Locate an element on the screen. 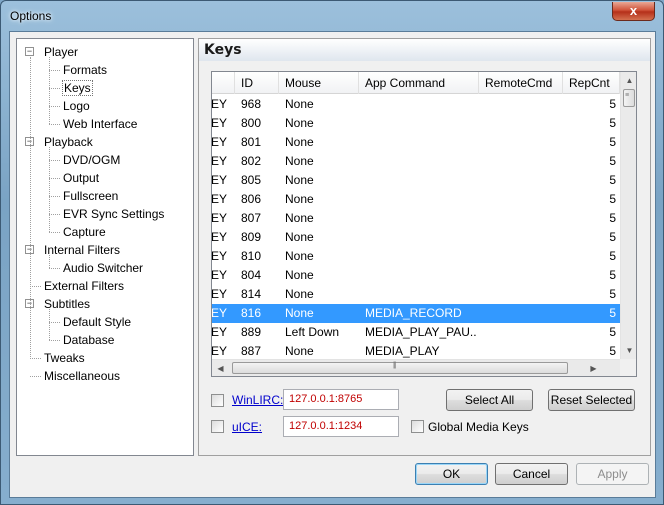 The image size is (664, 505). tree-item-subtitles: − Subtitles is located at coordinates (57, 304).